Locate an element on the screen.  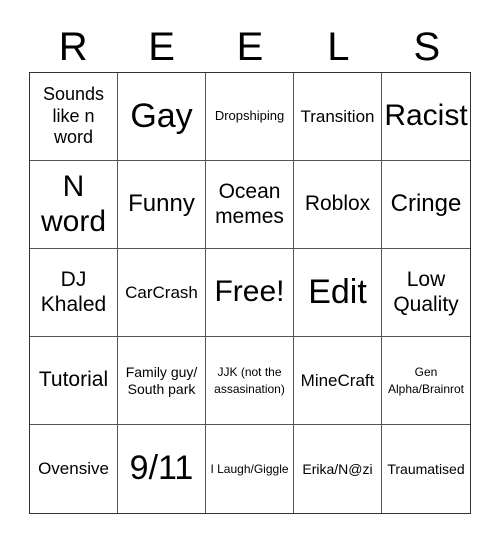
bingo-cell-r4c1: Tutorial is located at coordinates (74, 381).